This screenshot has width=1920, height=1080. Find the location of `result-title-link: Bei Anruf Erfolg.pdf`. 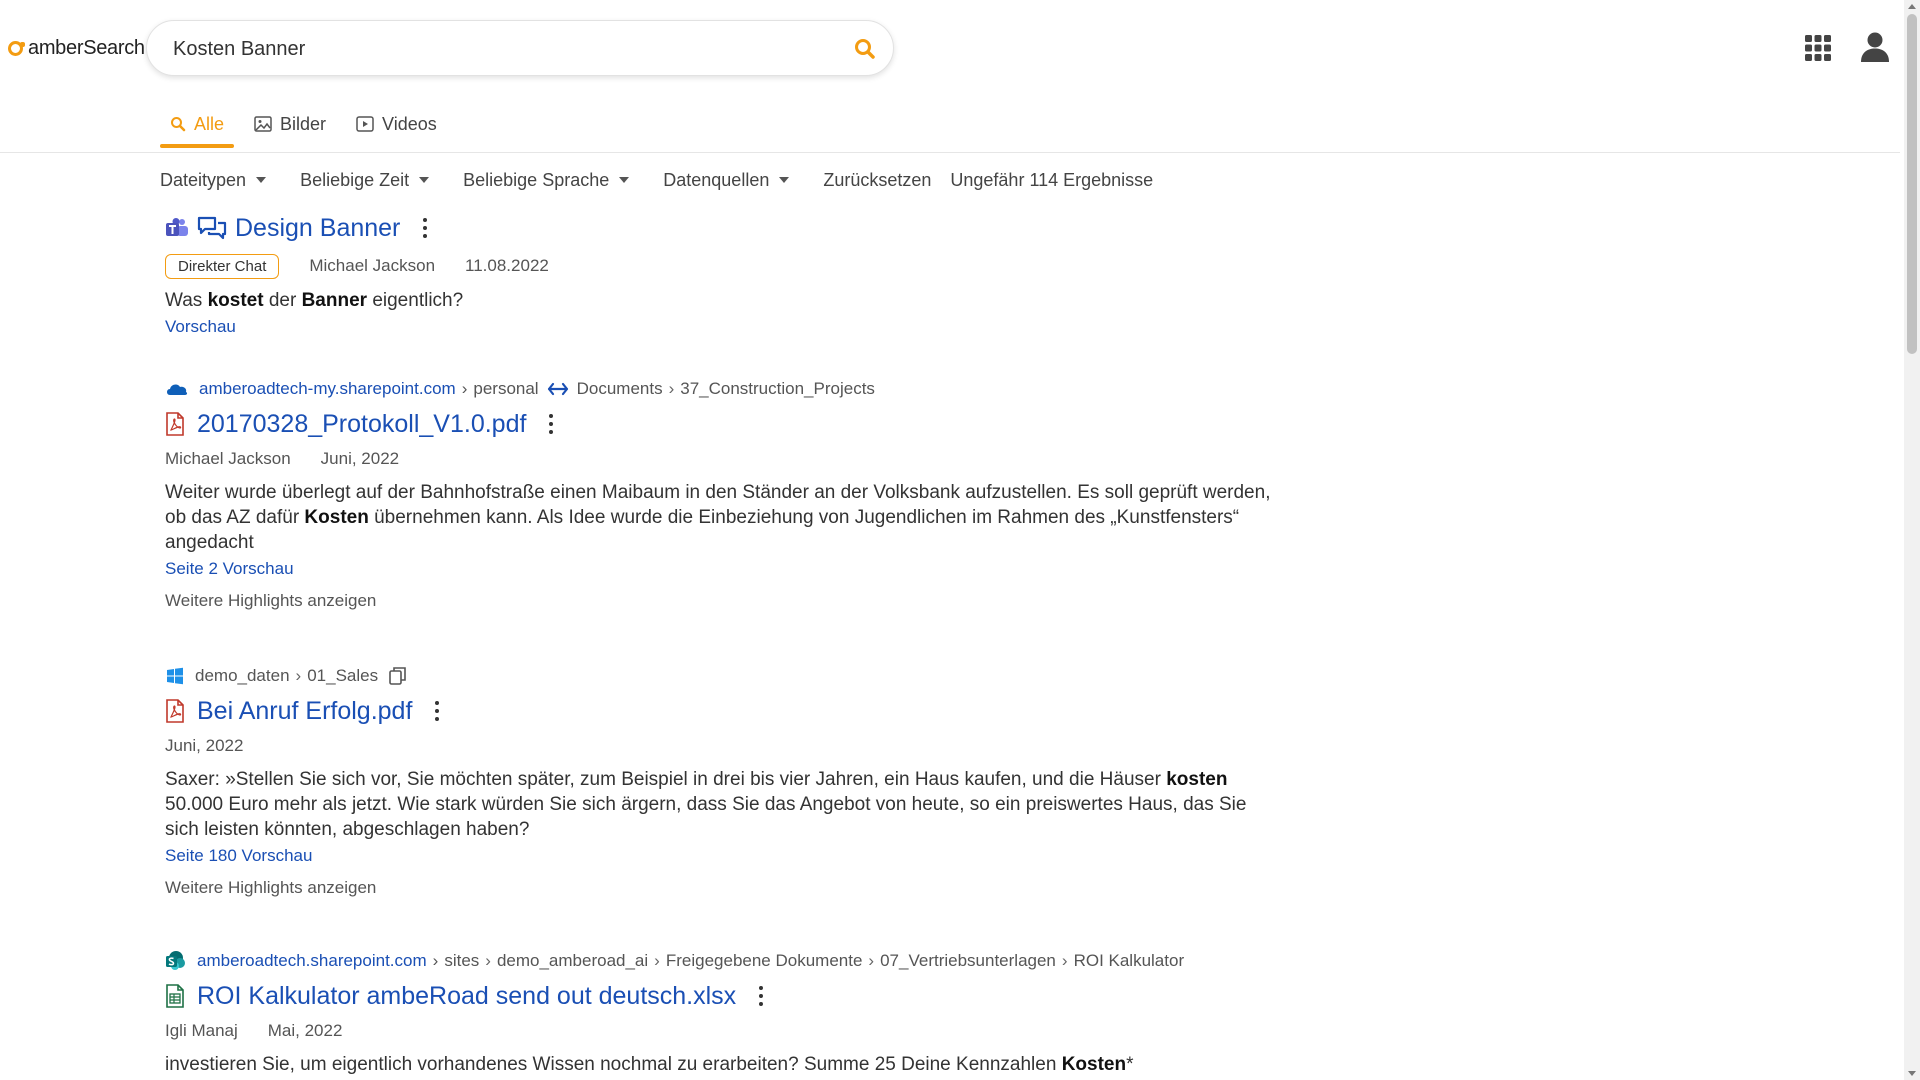

result-title-link: Bei Anruf Erfolg.pdf is located at coordinates (304, 711).